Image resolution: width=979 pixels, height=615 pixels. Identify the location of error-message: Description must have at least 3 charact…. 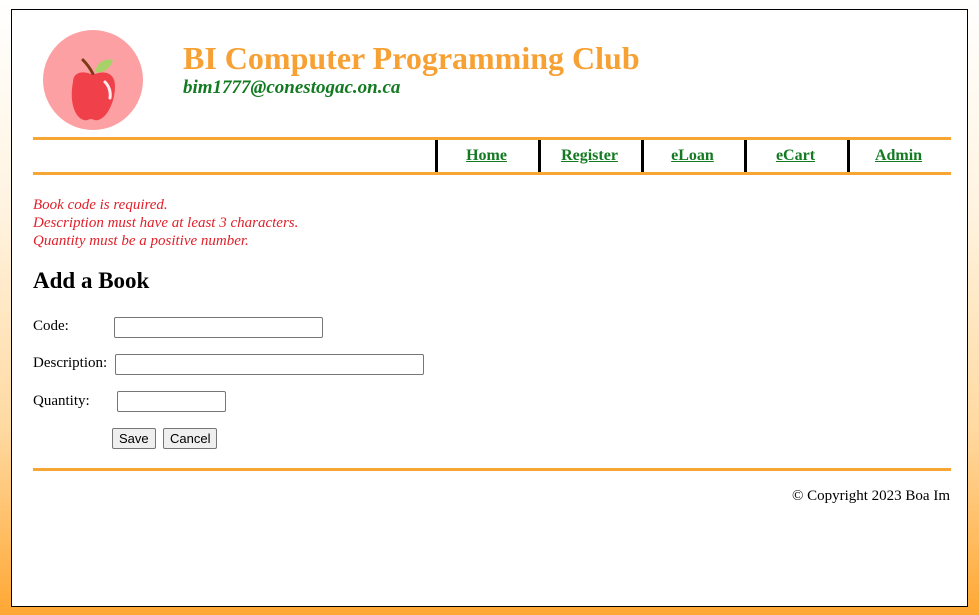
(166, 223).